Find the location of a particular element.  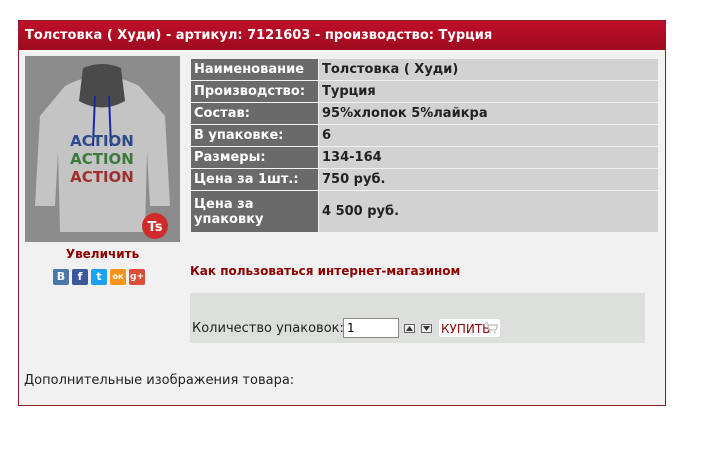

hoodie-print-line-2: ACTION is located at coordinates (102, 159).